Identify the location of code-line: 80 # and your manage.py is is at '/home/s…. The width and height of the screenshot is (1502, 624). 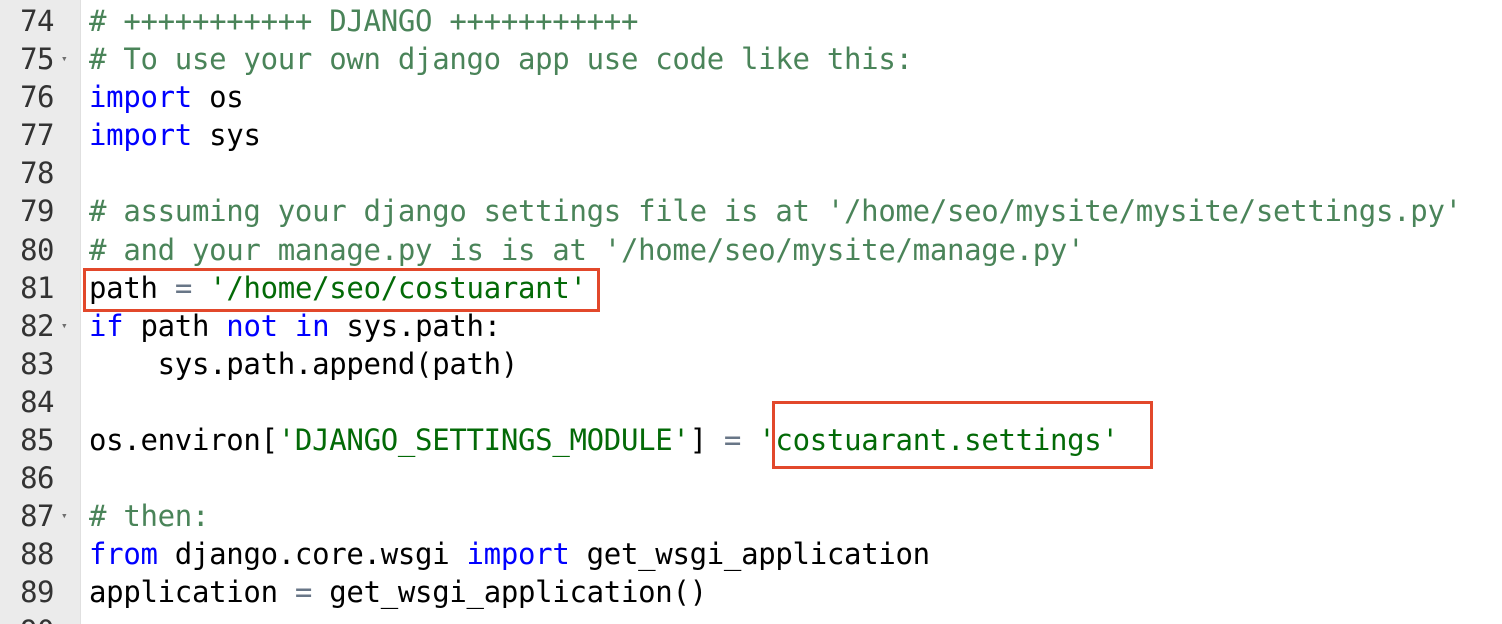
(751, 250).